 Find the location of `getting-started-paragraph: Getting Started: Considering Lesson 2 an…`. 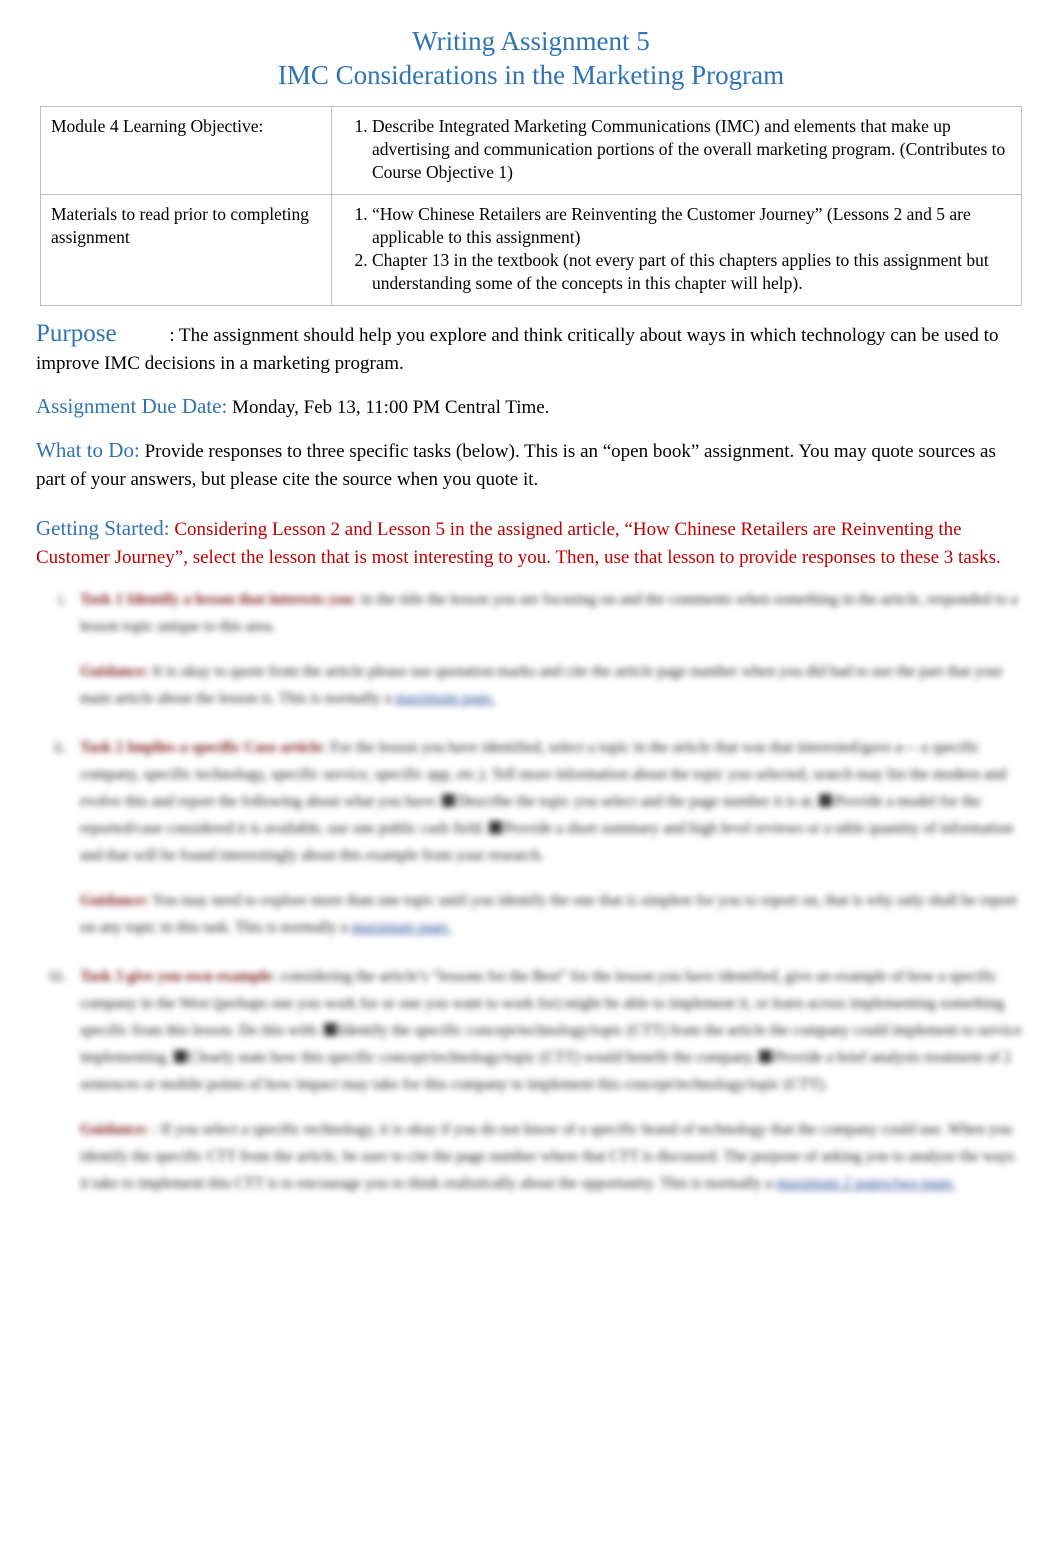

getting-started-paragraph: Getting Started: Considering Lesson 2 an… is located at coordinates (531, 543).